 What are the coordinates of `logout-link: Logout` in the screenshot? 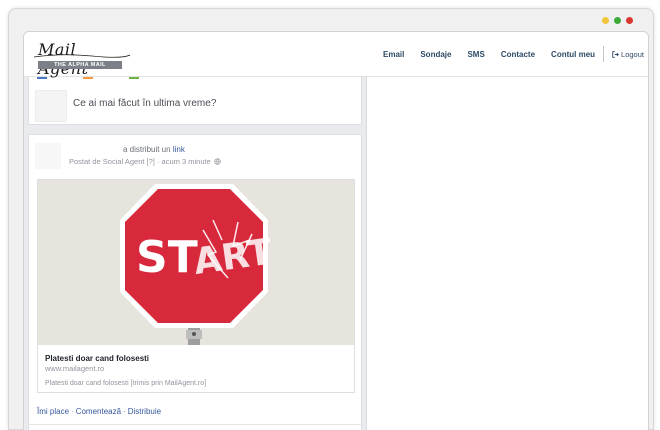 It's located at (628, 54).